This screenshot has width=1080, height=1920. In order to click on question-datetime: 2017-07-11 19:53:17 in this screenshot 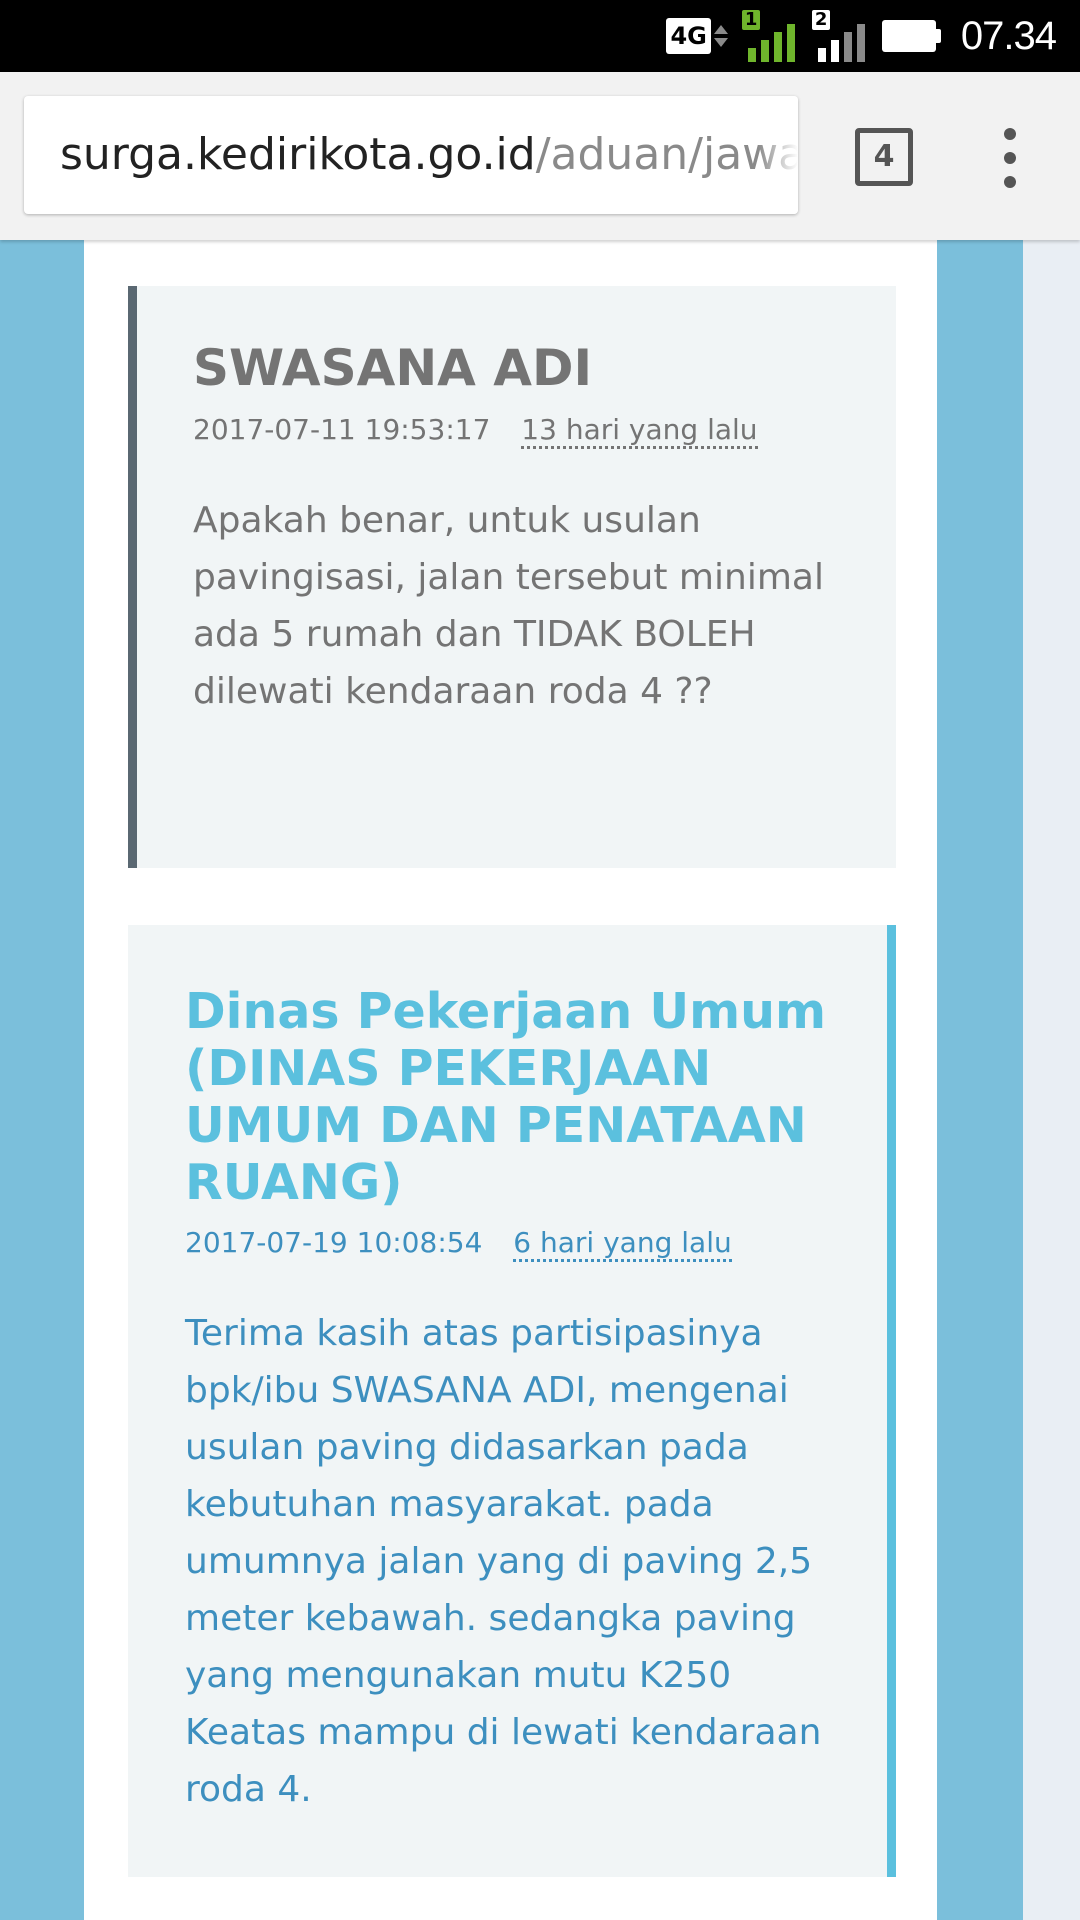, I will do `click(342, 429)`.